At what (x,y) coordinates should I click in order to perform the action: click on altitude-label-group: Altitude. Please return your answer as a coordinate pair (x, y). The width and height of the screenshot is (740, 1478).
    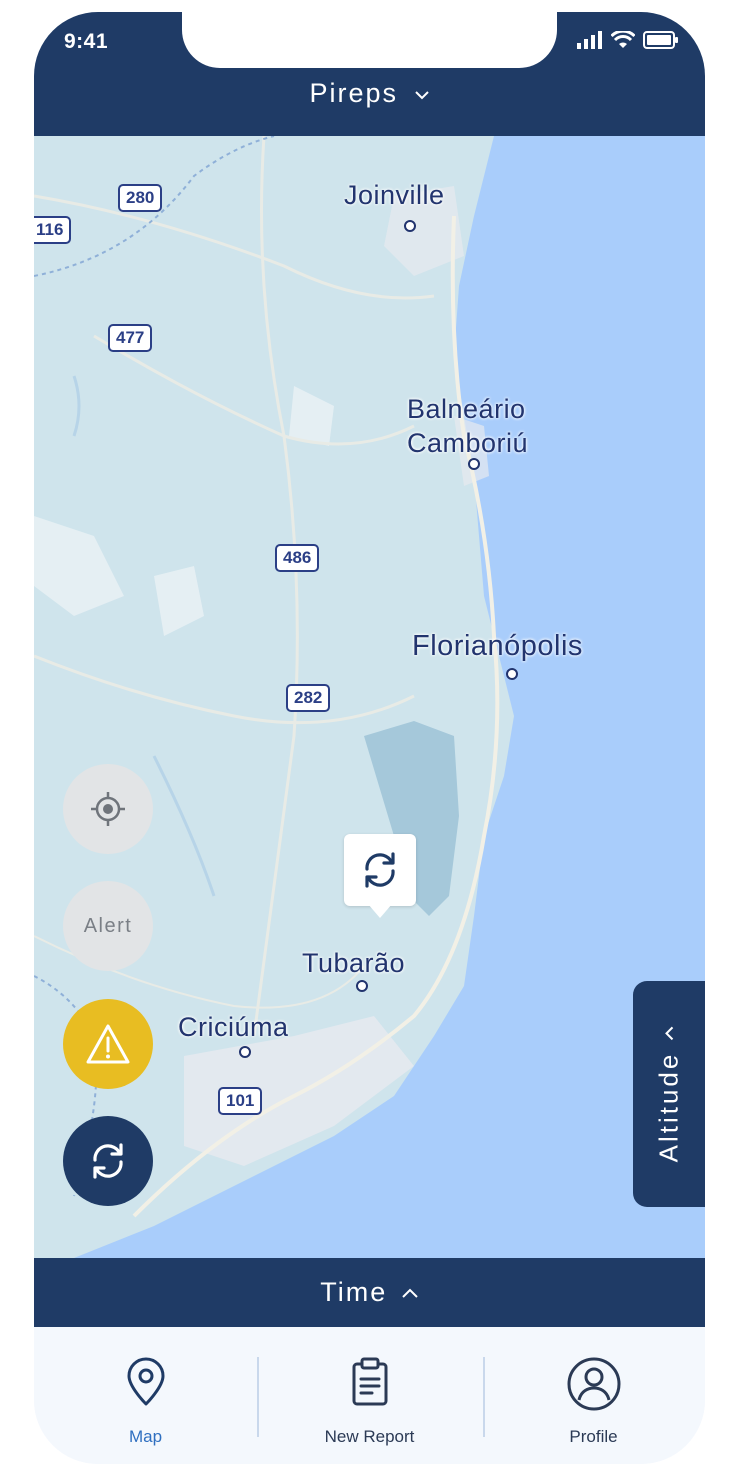
    Looking at the image, I should click on (669, 1094).